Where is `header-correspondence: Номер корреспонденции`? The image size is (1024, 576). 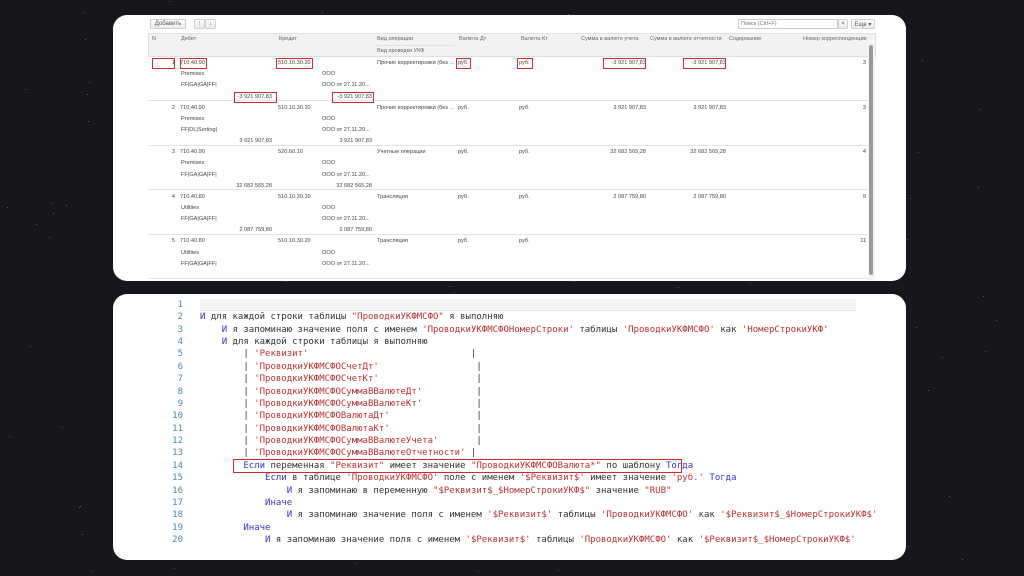
header-correspondence: Номер корреспонденции is located at coordinates (835, 39).